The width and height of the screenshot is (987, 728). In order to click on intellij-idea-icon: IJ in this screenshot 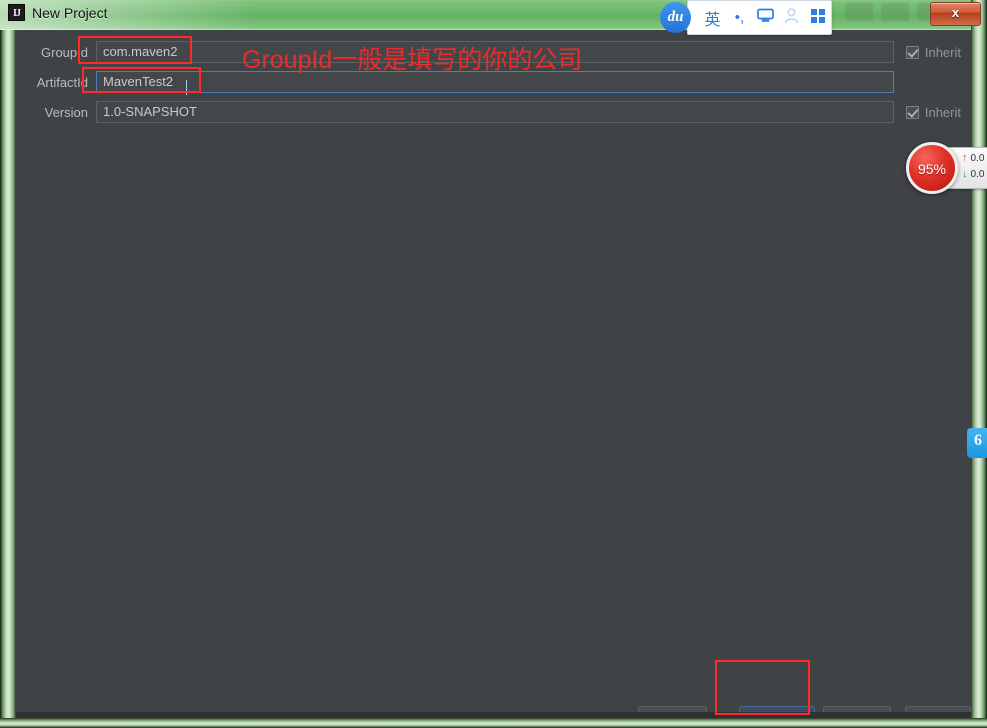, I will do `click(16, 12)`.